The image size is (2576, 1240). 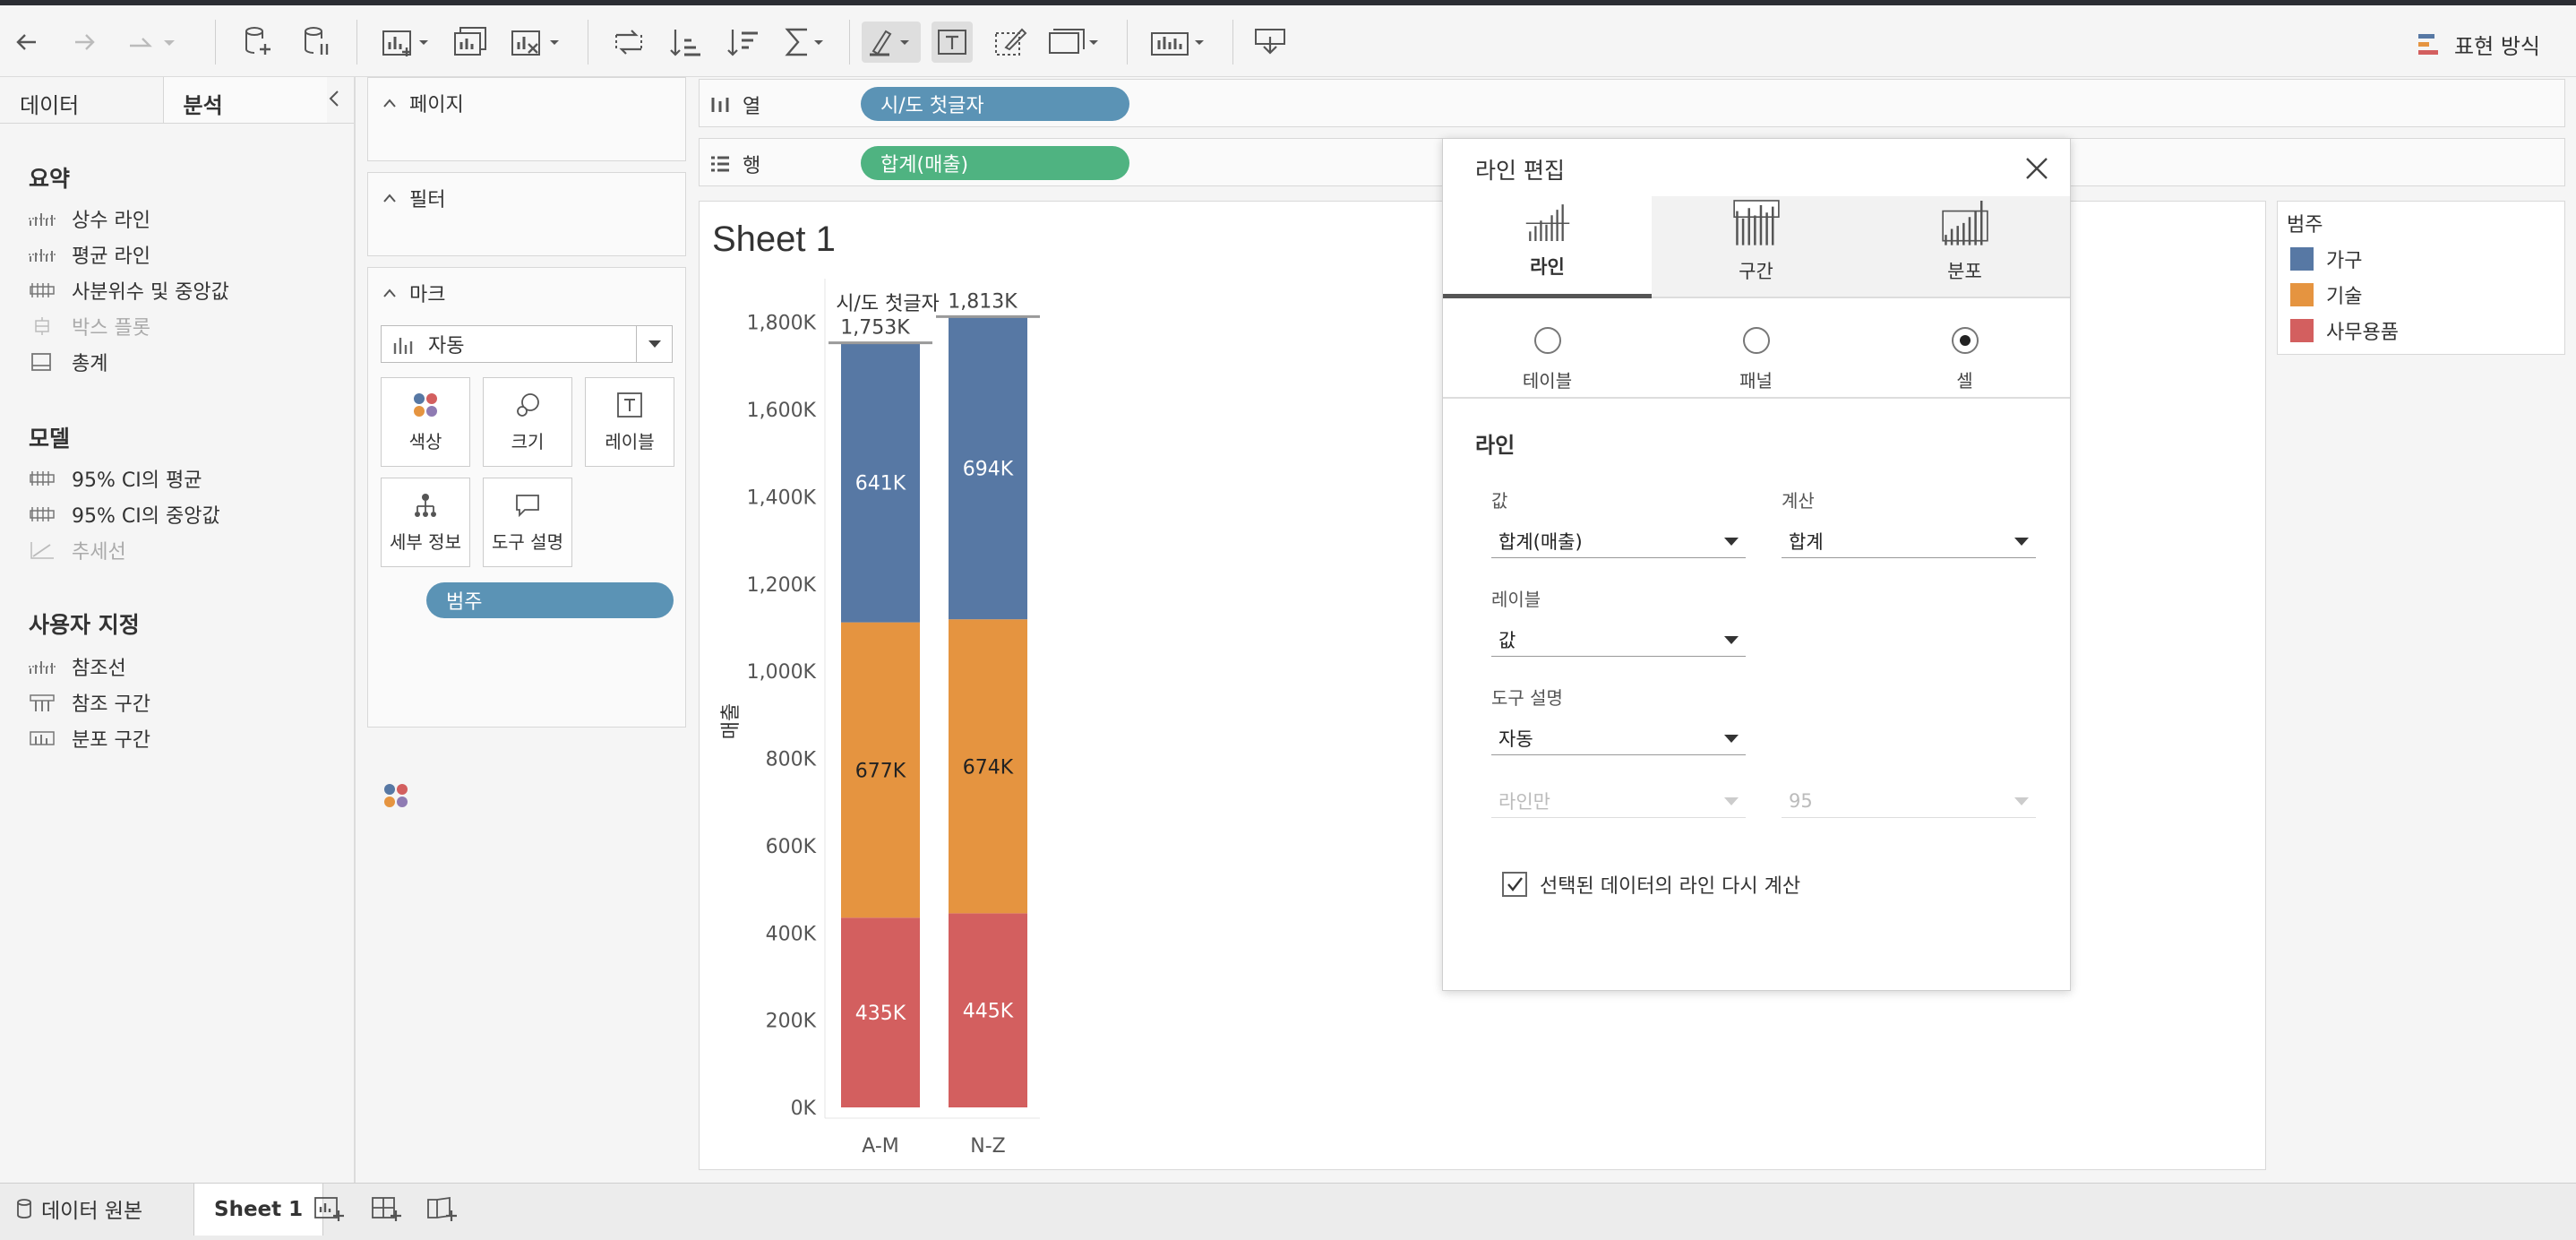 What do you see at coordinates (1547, 359) in the screenshot?
I see `scope-option-table: 테이블` at bounding box center [1547, 359].